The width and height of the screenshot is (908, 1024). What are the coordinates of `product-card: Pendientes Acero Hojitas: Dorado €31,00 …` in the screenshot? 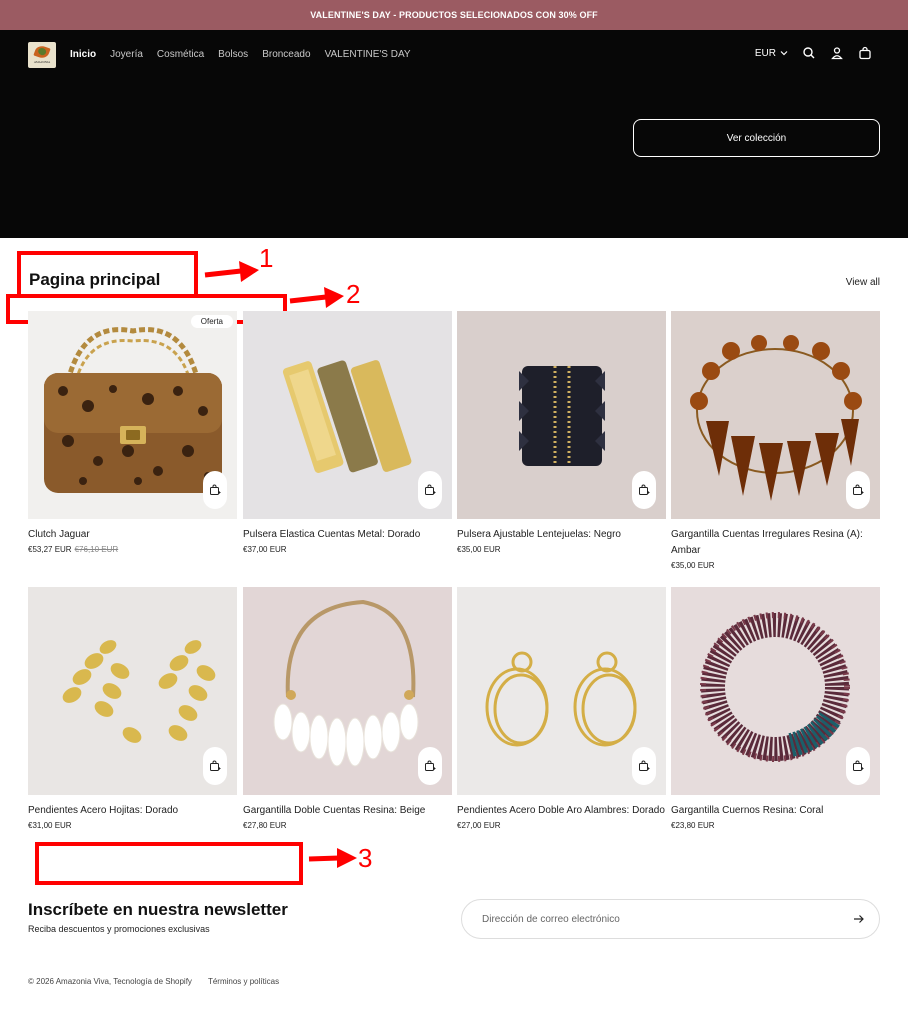 It's located at (132, 710).